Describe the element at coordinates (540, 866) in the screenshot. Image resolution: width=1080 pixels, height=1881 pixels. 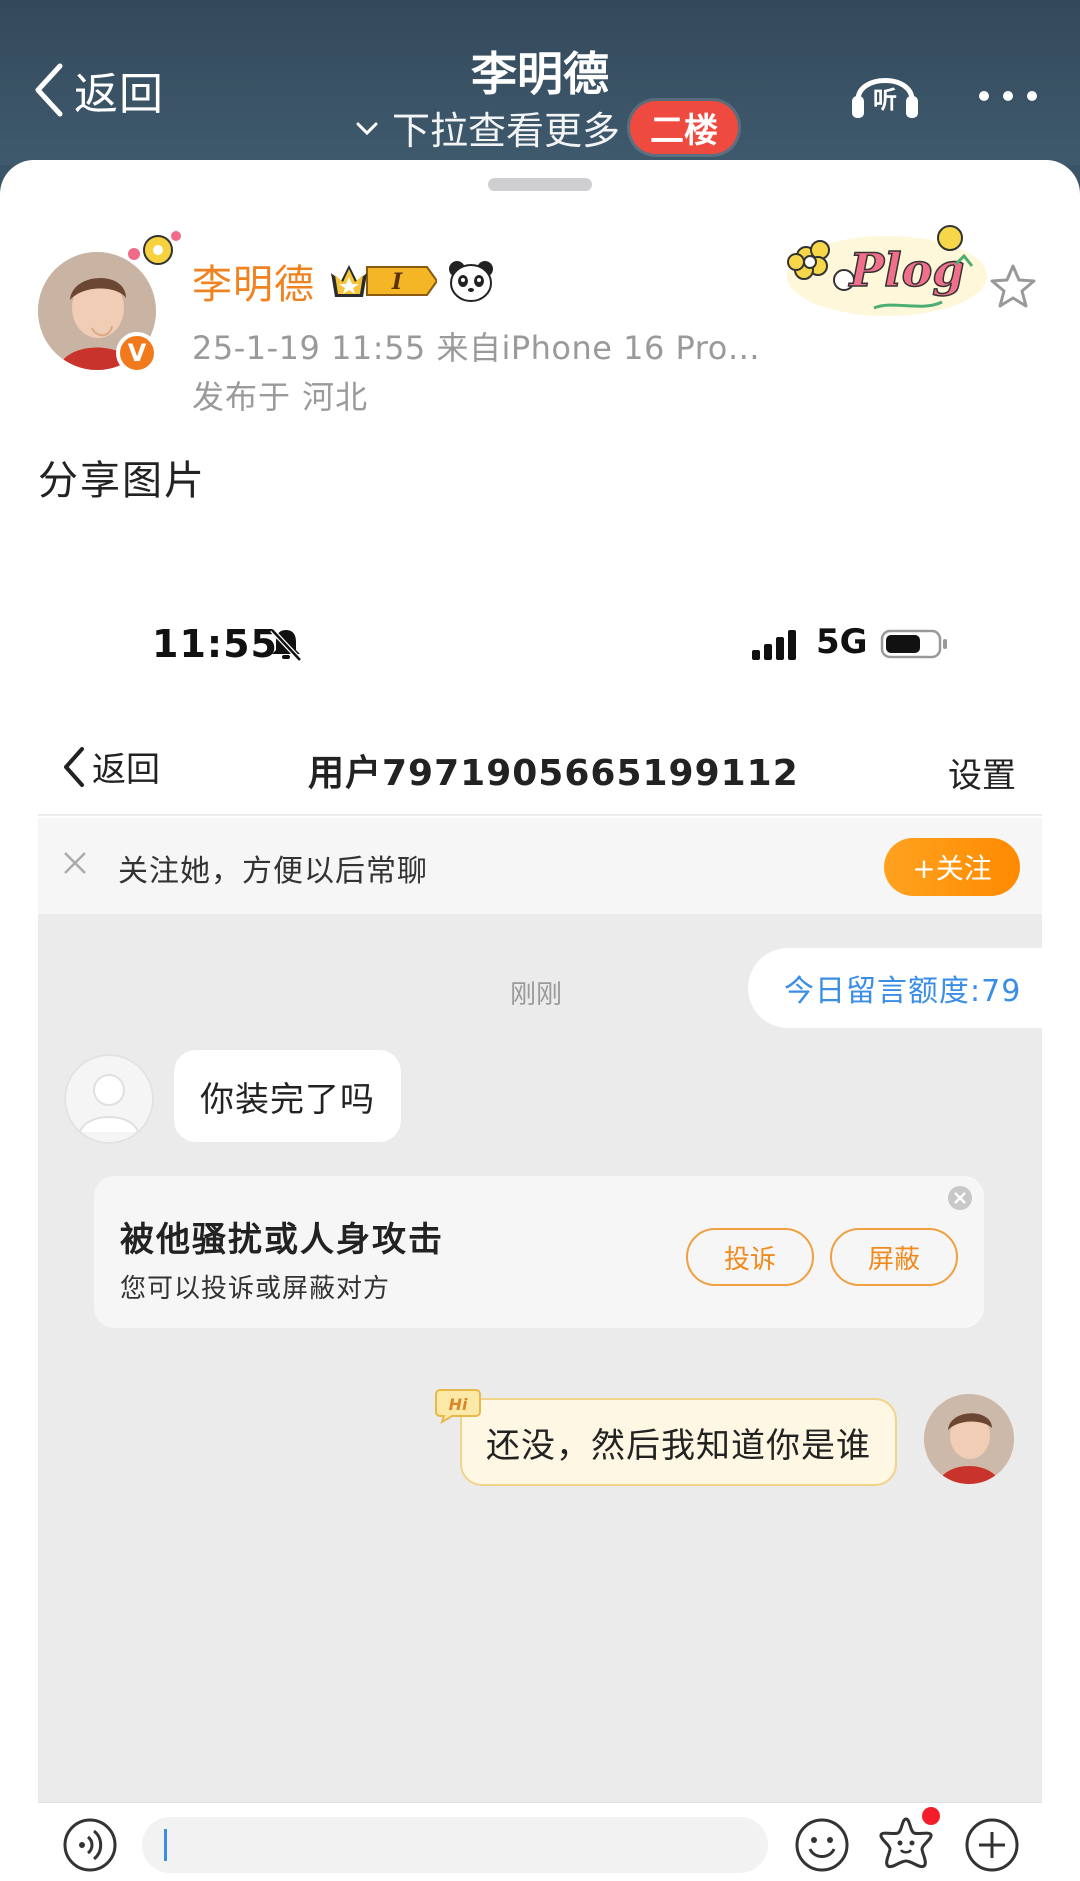
I see `follow-prompt: 关注她，方便以后常聊 +关注` at that location.